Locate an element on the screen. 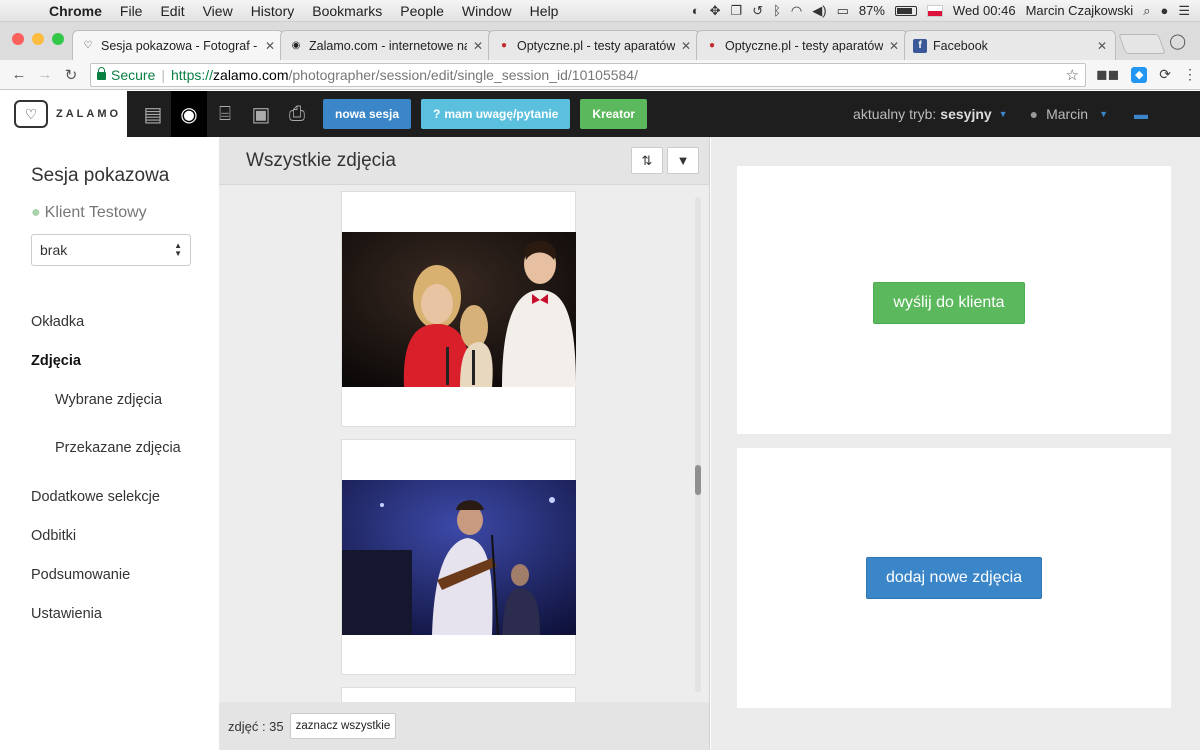  tab-zalamo: ◉ Zalamo.com - internetowe nar ✕ is located at coordinates (386, 45).